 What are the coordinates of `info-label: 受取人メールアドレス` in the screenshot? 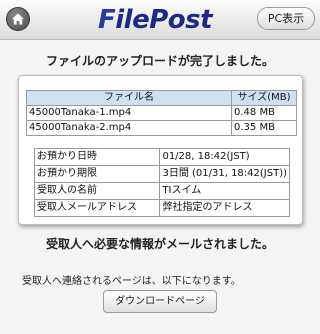 It's located at (97, 208).